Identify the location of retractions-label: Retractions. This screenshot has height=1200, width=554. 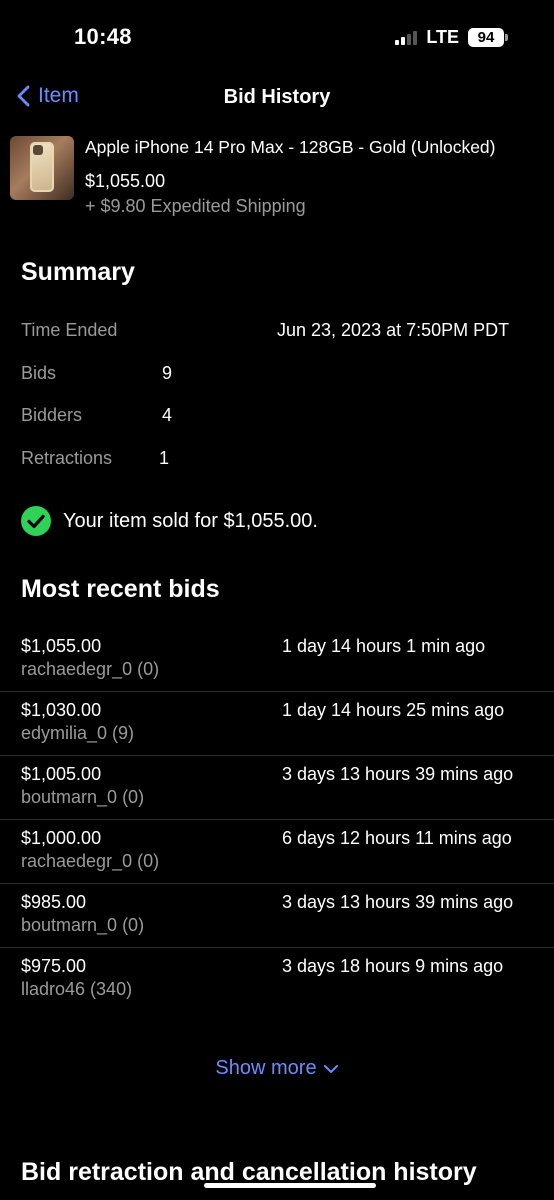
(67, 458).